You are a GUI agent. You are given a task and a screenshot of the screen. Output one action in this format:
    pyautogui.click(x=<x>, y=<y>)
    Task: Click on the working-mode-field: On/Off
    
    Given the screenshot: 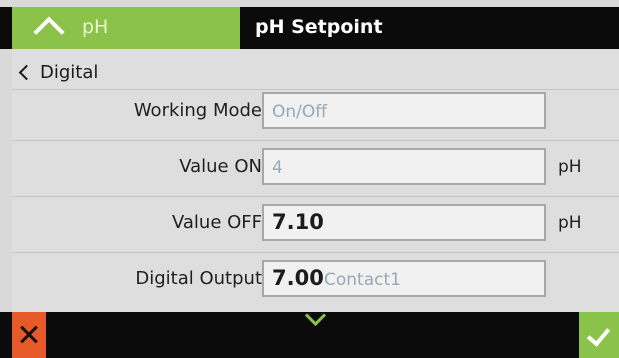 What is the action you would take?
    pyautogui.click(x=404, y=110)
    